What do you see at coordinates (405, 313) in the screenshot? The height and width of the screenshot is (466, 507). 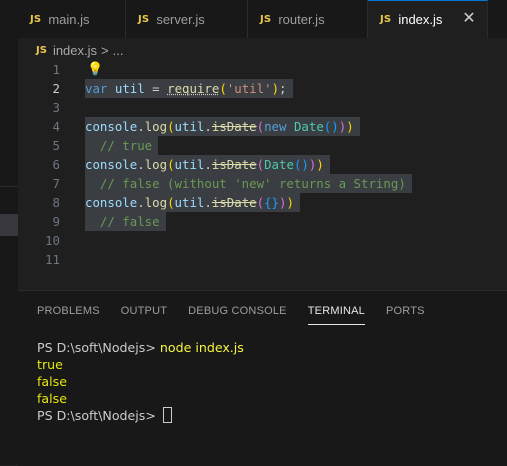 I see `tab-ports: PORTS` at bounding box center [405, 313].